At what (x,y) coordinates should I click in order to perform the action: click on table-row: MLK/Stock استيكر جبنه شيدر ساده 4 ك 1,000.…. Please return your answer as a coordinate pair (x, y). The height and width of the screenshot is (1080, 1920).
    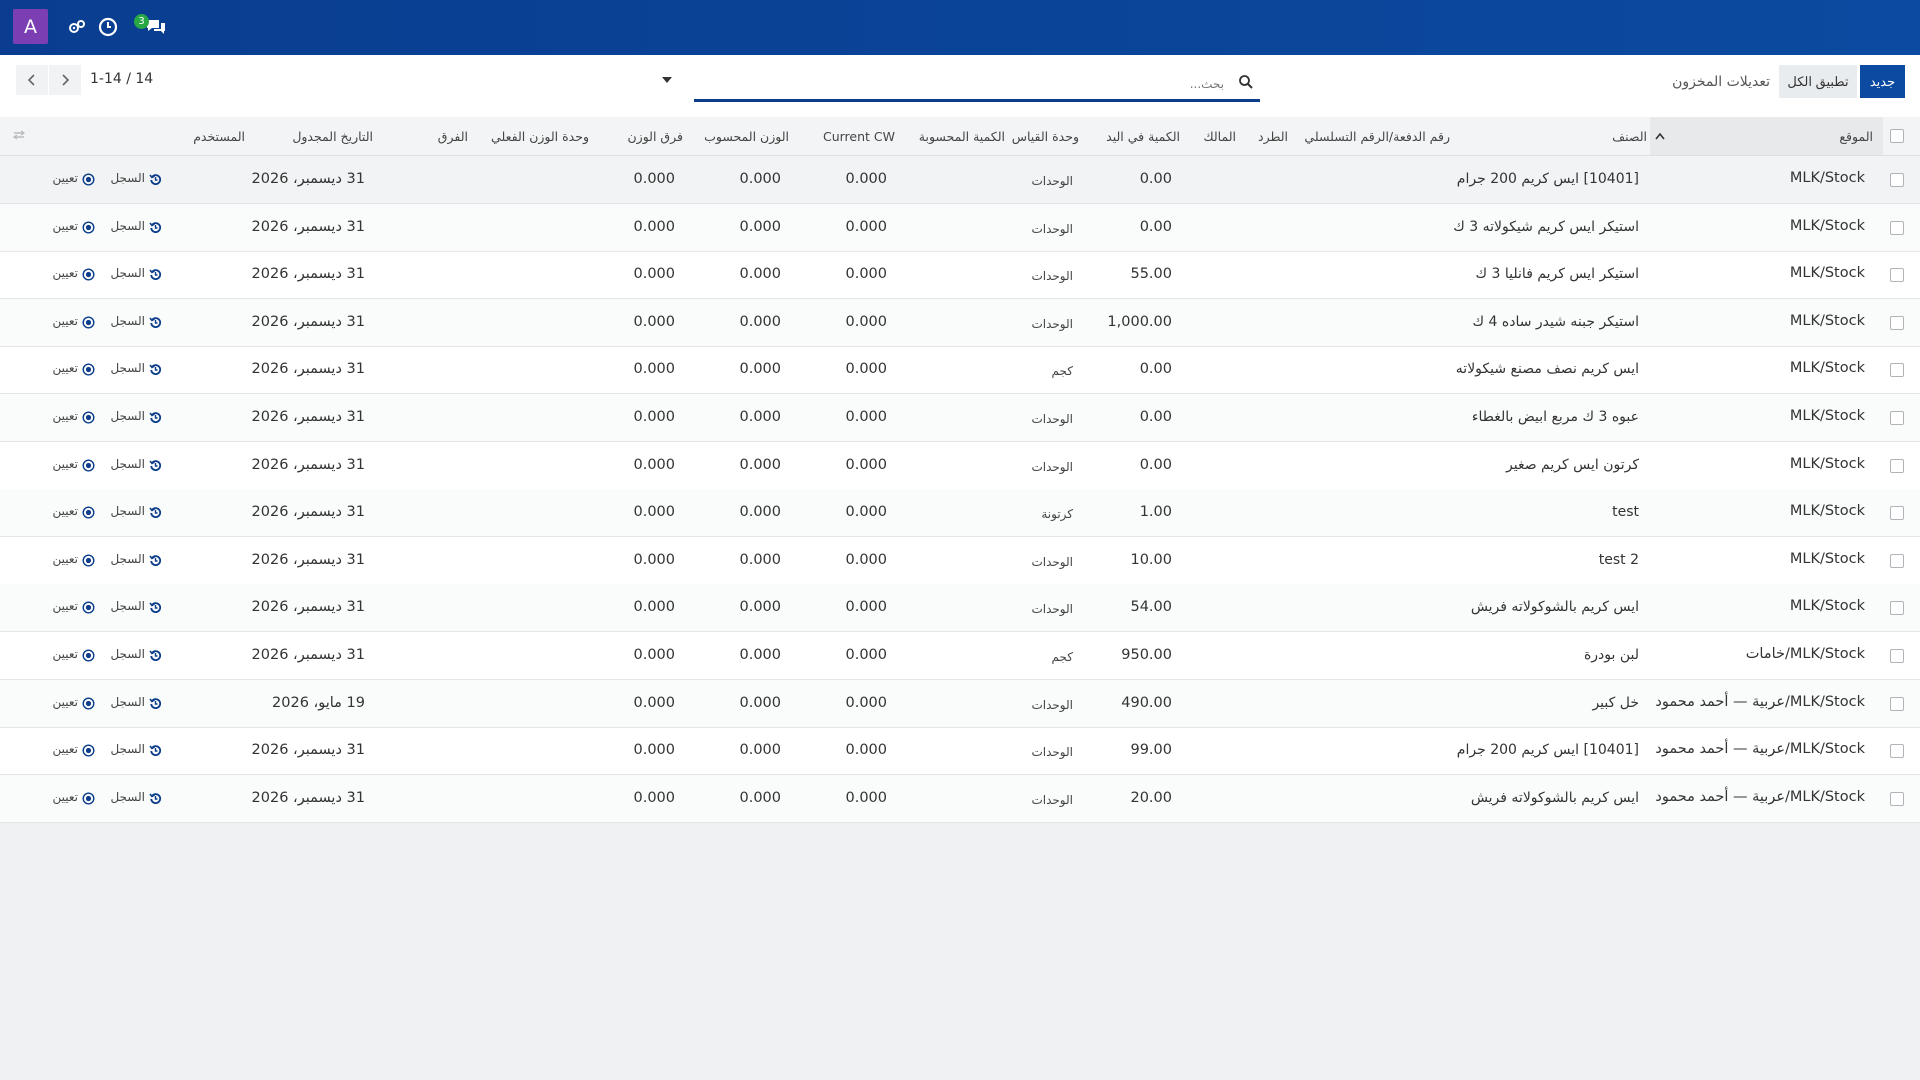
    Looking at the image, I should click on (960, 322).